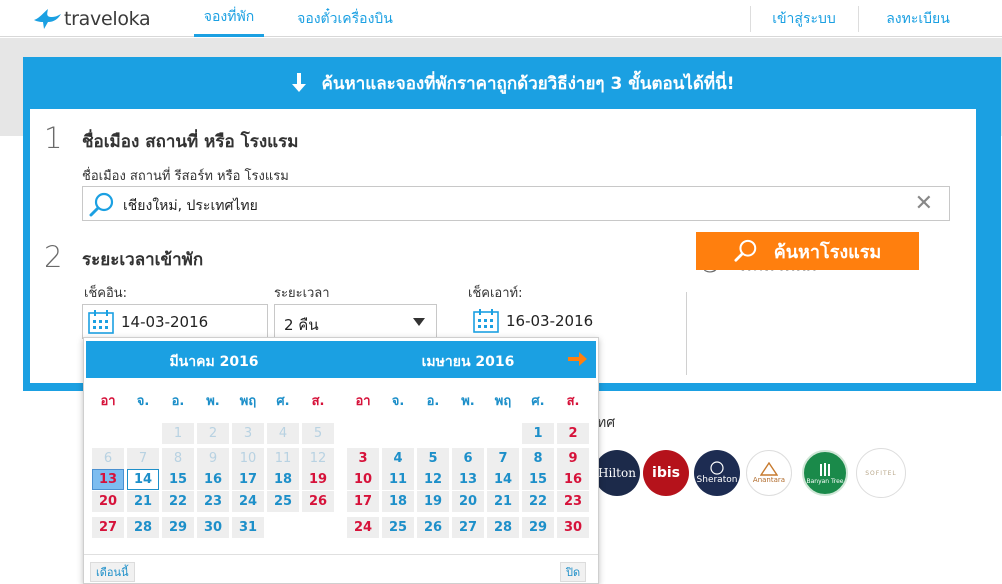 The height and width of the screenshot is (584, 1002). Describe the element at coordinates (924, 203) in the screenshot. I see `clear-icon: ✕` at that location.